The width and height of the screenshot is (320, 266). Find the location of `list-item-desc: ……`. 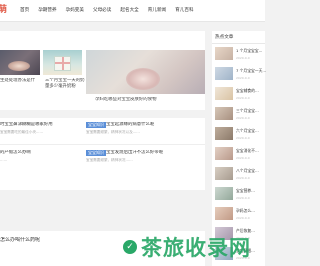

list-item-desc: …… is located at coordinates (4, 160).